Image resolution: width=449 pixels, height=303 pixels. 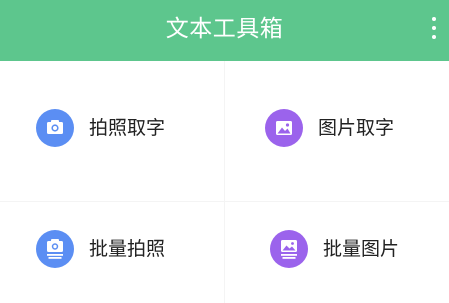 What do you see at coordinates (356, 128) in the screenshot?
I see `tool-label: 图片取字` at bounding box center [356, 128].